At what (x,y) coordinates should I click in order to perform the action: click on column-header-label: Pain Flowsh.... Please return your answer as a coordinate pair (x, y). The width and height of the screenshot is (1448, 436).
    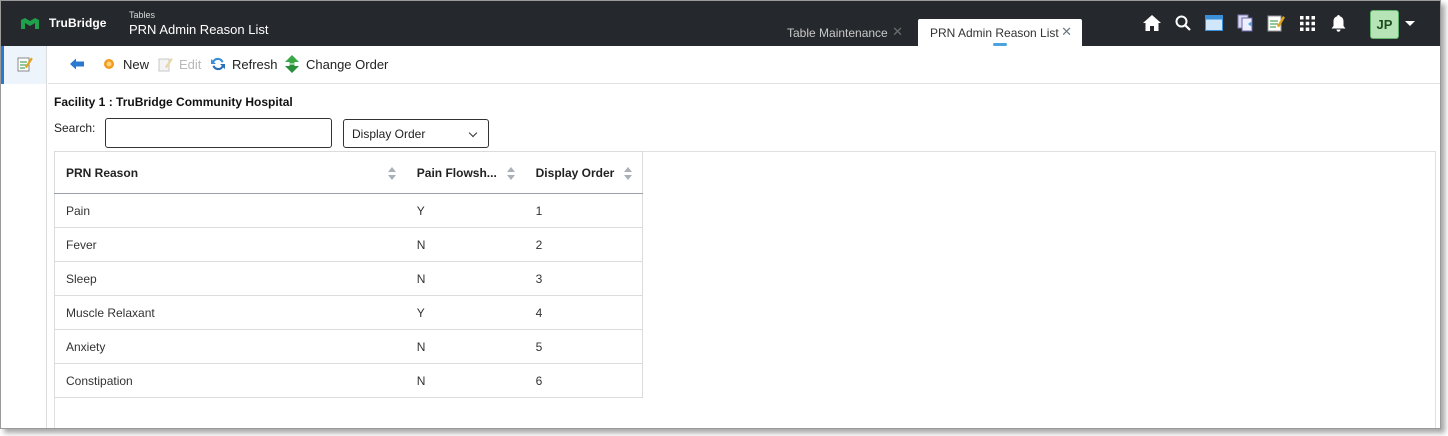
    Looking at the image, I should click on (456, 172).